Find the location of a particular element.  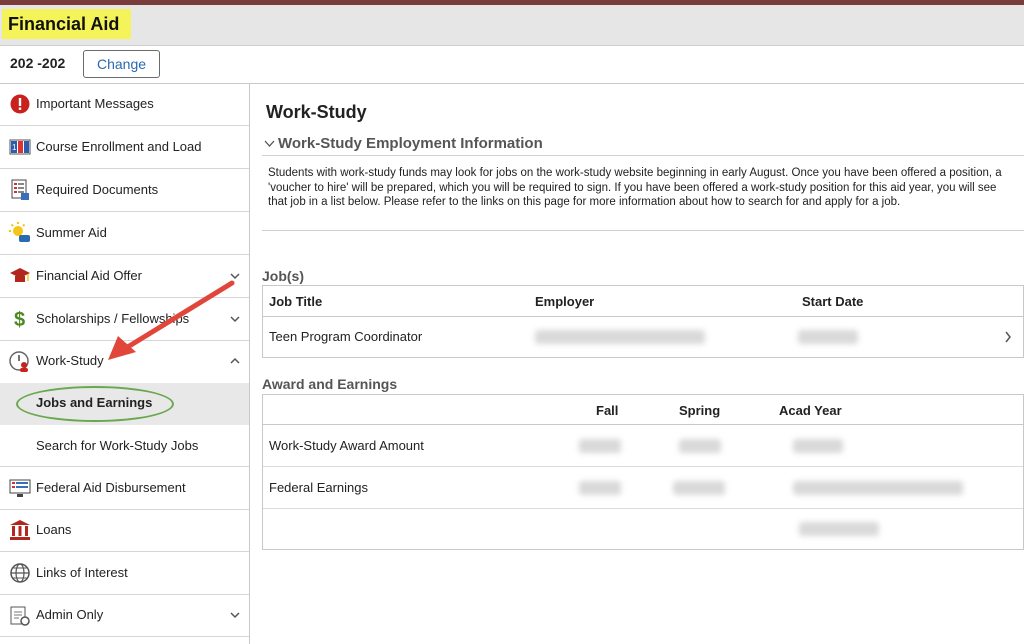

sidebar-item-important-messages: Important Messages is located at coordinates (124, 105).